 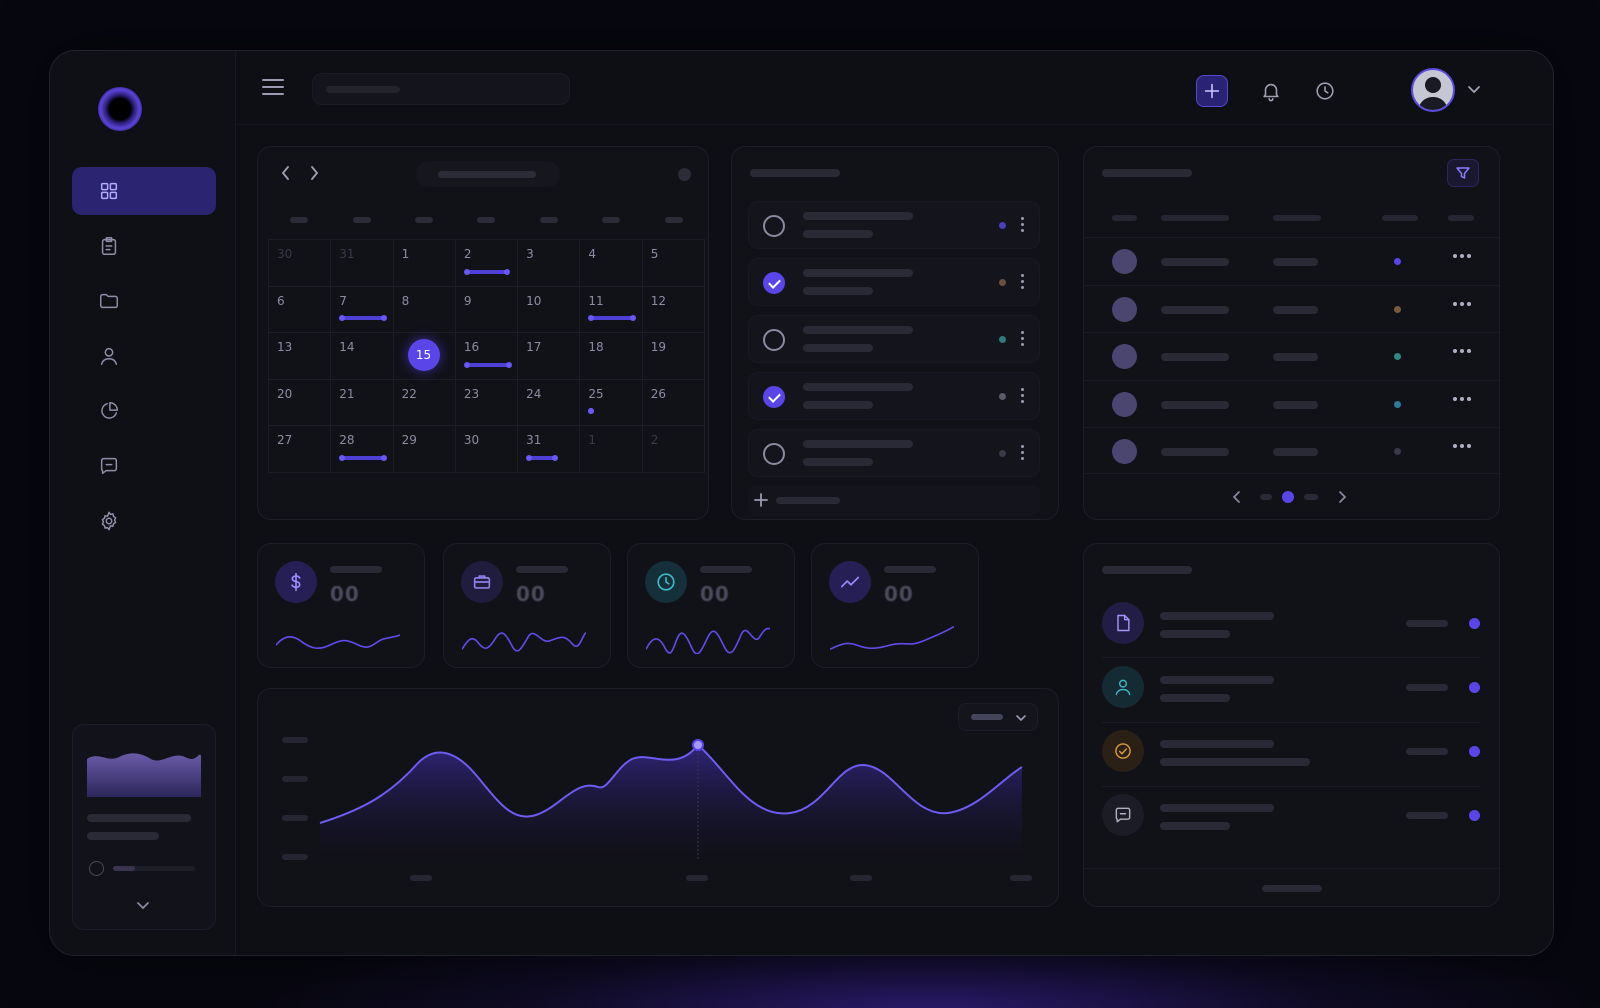 What do you see at coordinates (1271, 91) in the screenshot?
I see `notifications-button` at bounding box center [1271, 91].